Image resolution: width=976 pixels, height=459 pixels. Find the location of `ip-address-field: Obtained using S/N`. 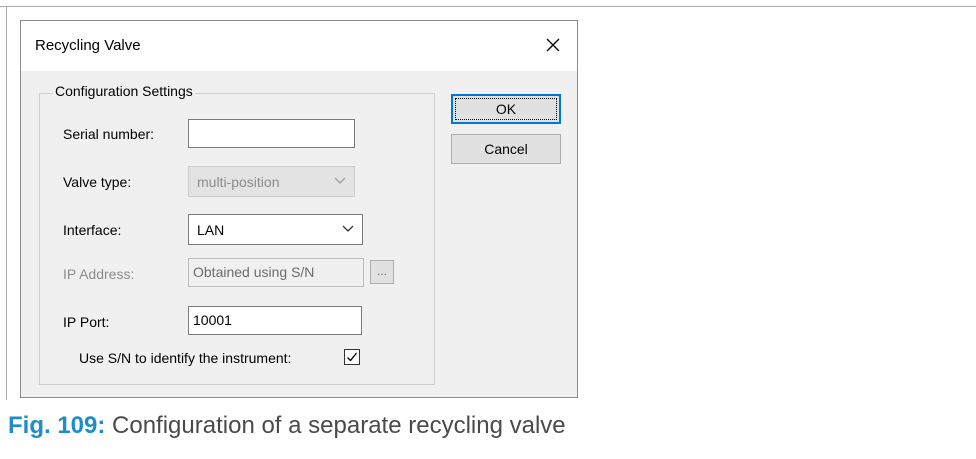

ip-address-field: Obtained using S/N is located at coordinates (276, 272).